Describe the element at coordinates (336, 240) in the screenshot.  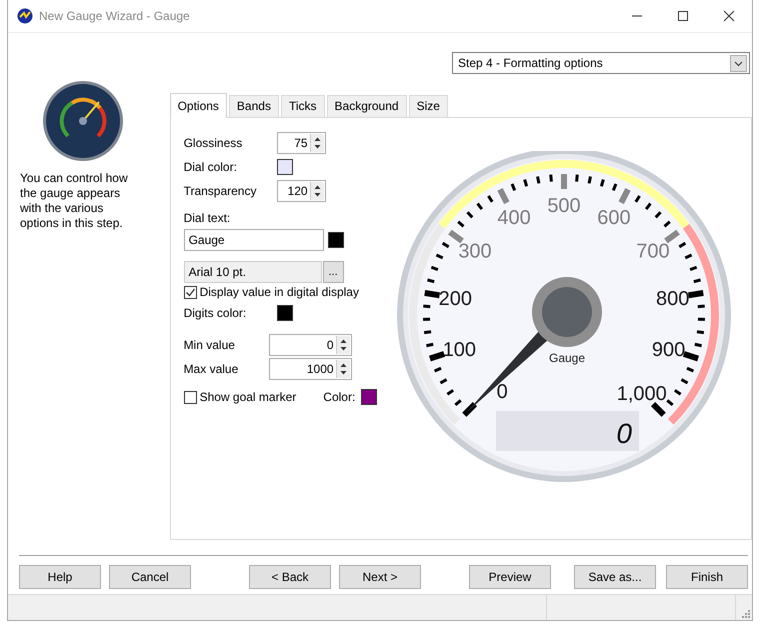
I see `dial-text-color-swatch` at that location.